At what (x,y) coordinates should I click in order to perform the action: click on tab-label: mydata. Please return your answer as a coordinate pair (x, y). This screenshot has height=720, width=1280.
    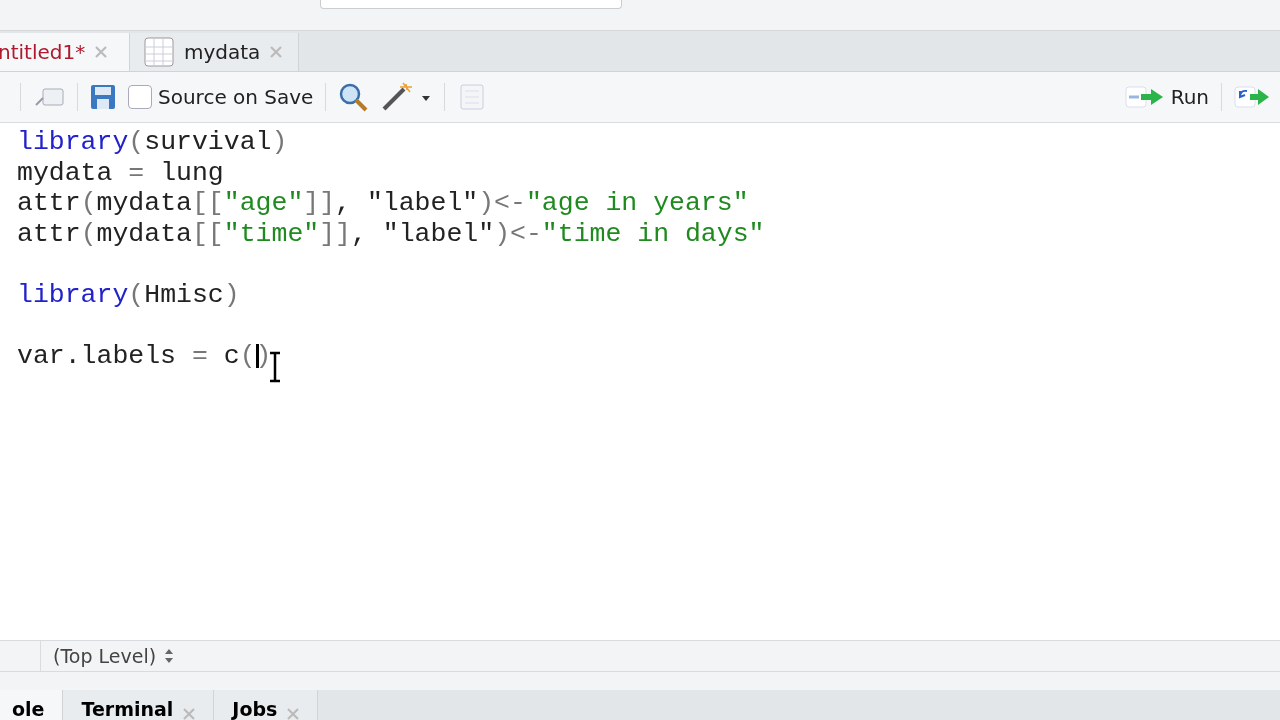
    Looking at the image, I should click on (222, 52).